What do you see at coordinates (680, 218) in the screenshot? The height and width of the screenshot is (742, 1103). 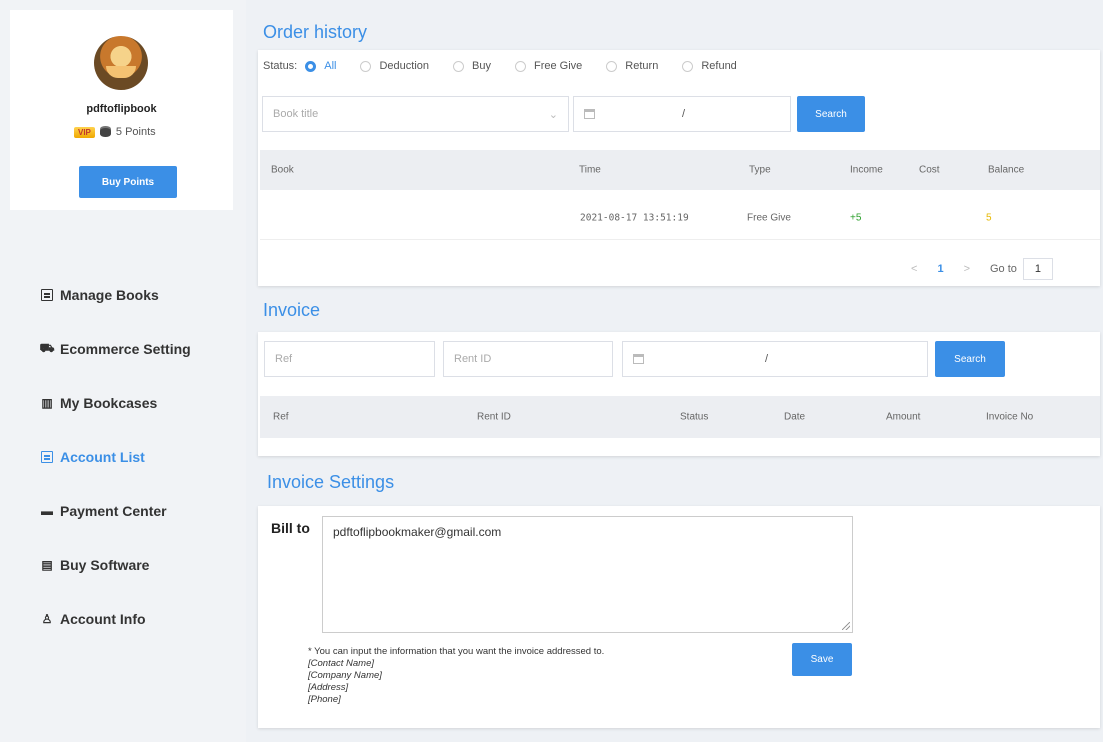 I see `table-row: 2021-08-17 13:51:19 Free Give +5 5` at bounding box center [680, 218].